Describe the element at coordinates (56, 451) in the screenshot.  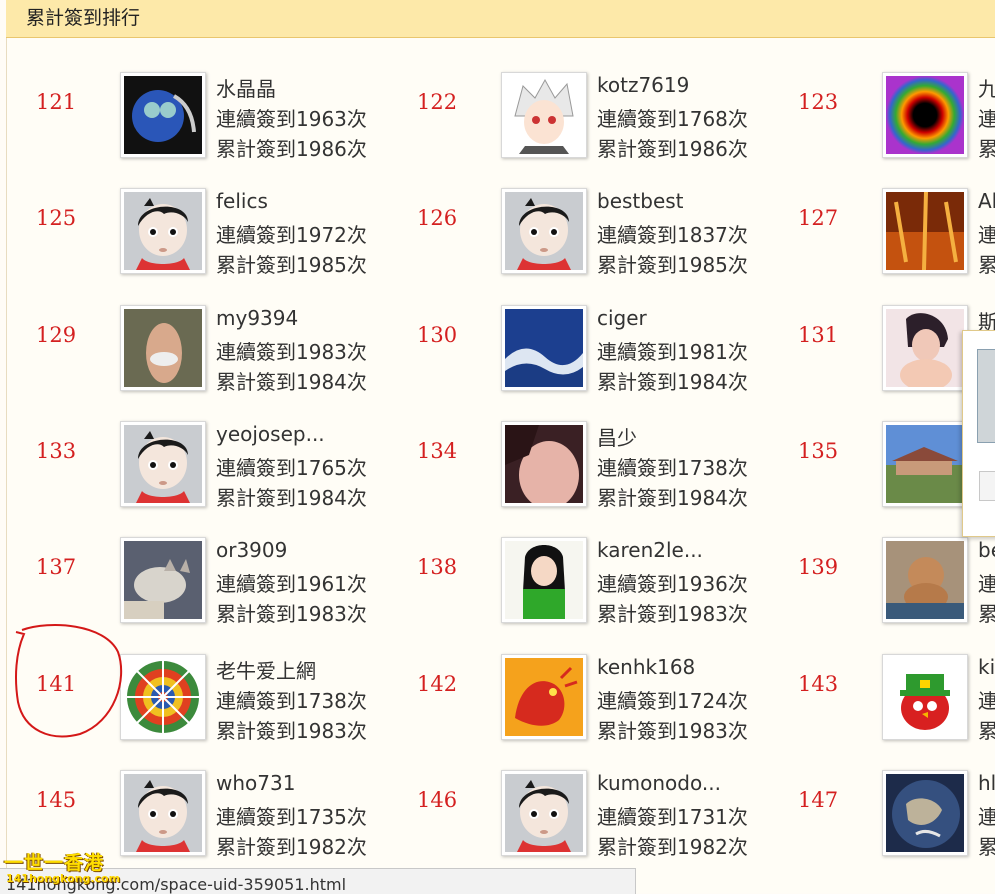
I see `rank-number: 133` at that location.